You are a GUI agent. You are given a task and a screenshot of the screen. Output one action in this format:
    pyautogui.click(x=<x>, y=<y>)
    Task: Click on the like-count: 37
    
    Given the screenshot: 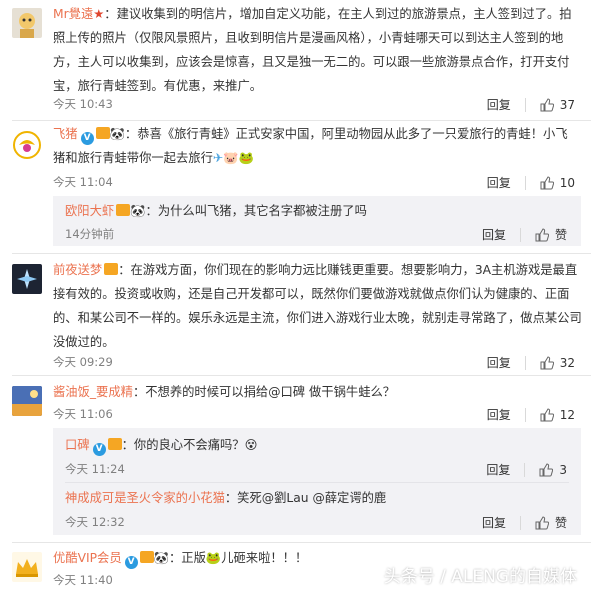 What is the action you would take?
    pyautogui.click(x=567, y=104)
    